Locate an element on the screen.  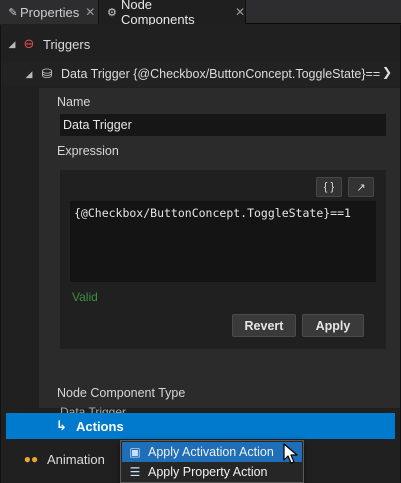
braces-button: { } is located at coordinates (329, 187).